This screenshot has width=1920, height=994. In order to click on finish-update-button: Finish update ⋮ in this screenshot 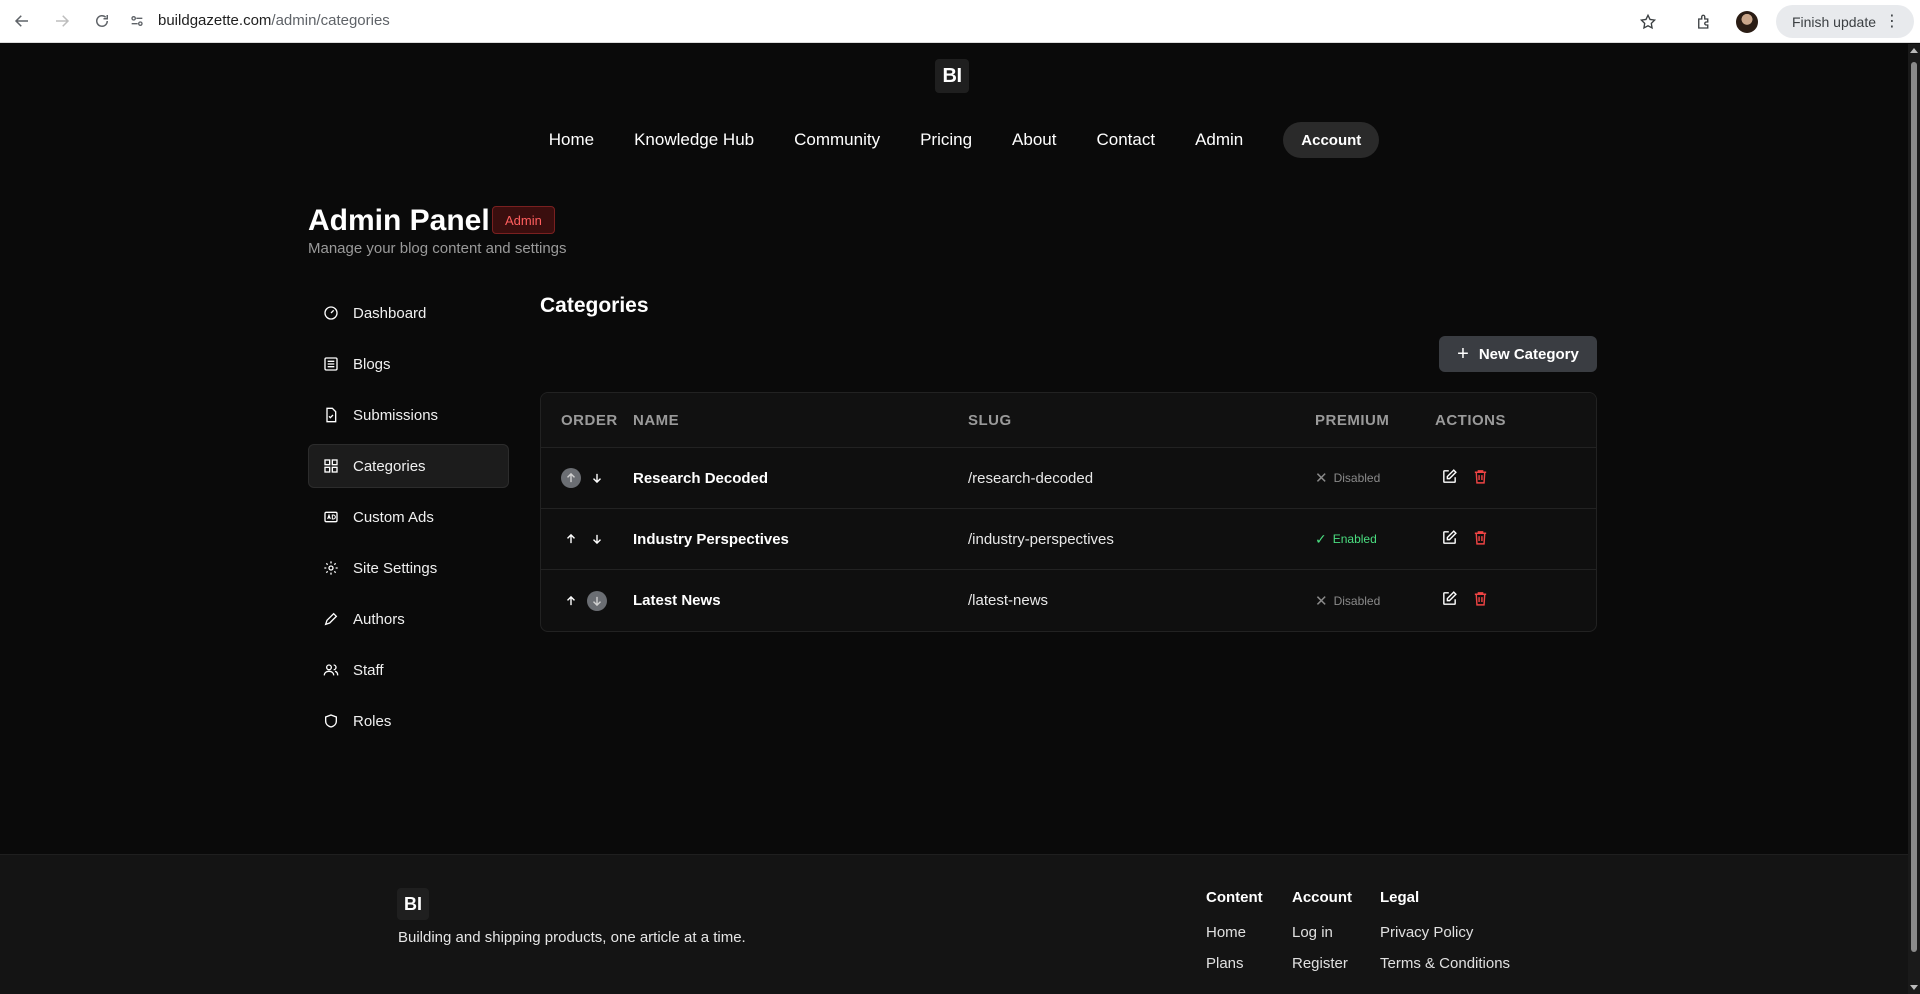, I will do `click(1844, 21)`.